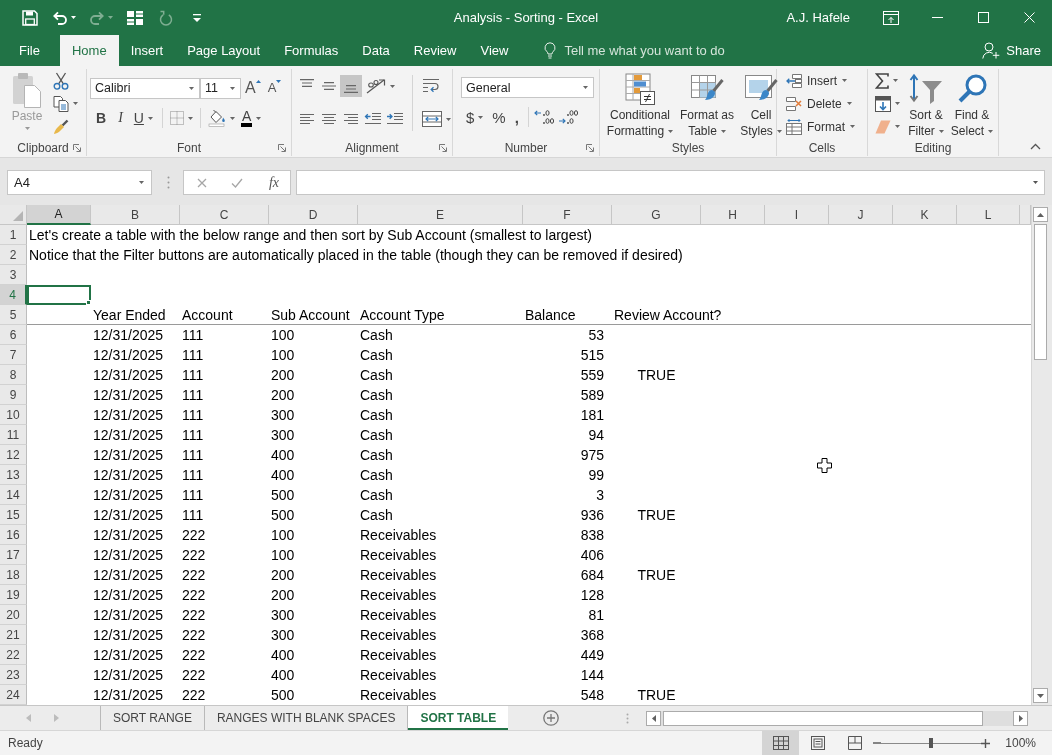 This screenshot has width=1052, height=755. What do you see at coordinates (61, 80) in the screenshot?
I see `scissors-icon` at bounding box center [61, 80].